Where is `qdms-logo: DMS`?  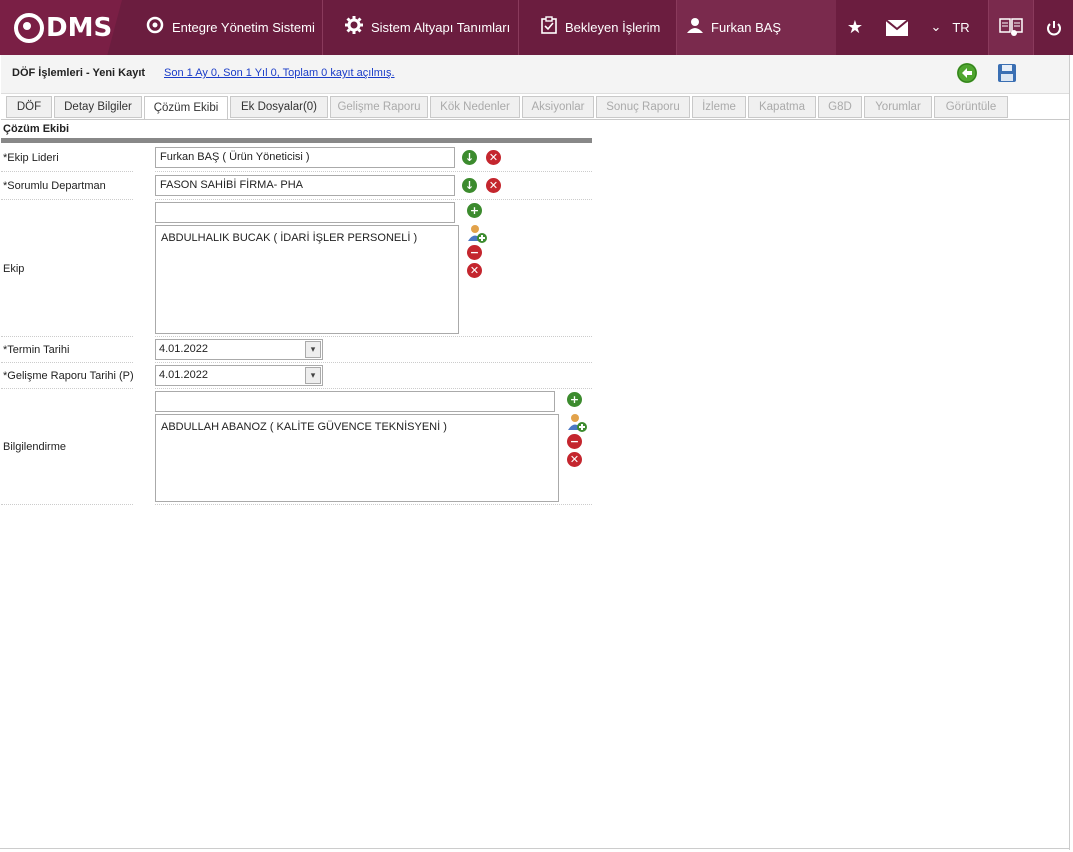
qdms-logo: DMS is located at coordinates (61, 27).